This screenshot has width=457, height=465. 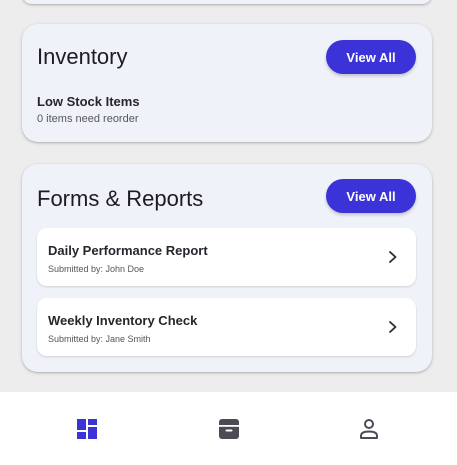 I want to click on archive-box-icon, so click(x=229, y=429).